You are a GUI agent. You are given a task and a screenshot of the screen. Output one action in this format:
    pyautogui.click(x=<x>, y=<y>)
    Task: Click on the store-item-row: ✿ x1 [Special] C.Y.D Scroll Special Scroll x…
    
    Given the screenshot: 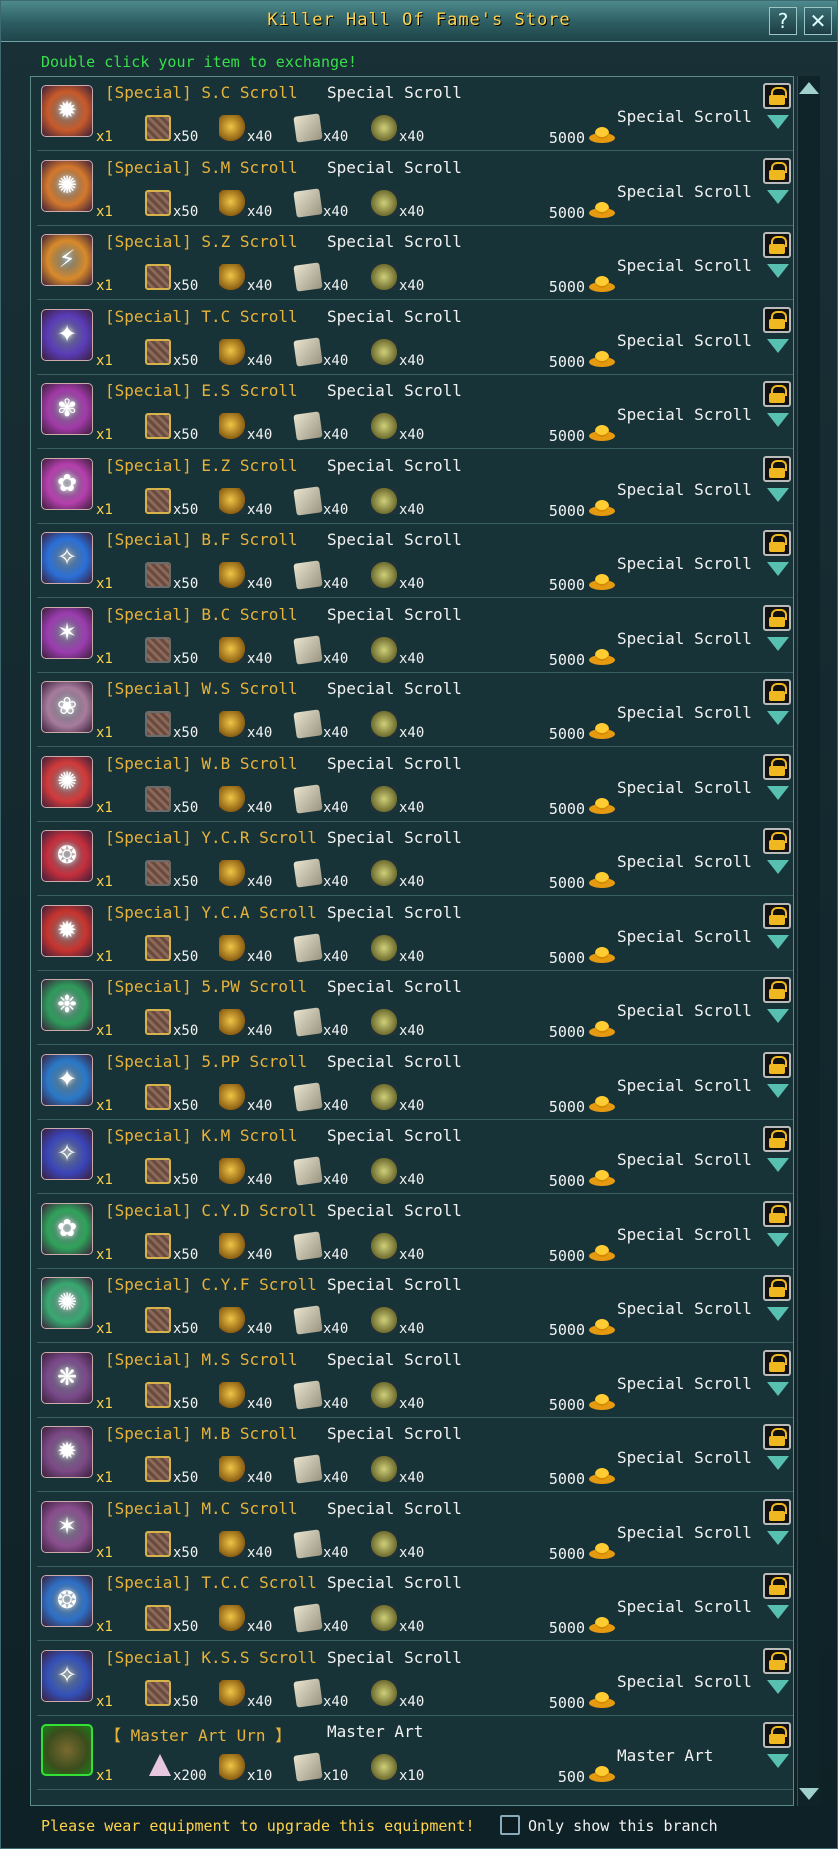 What is the action you would take?
    pyautogui.click(x=415, y=1232)
    